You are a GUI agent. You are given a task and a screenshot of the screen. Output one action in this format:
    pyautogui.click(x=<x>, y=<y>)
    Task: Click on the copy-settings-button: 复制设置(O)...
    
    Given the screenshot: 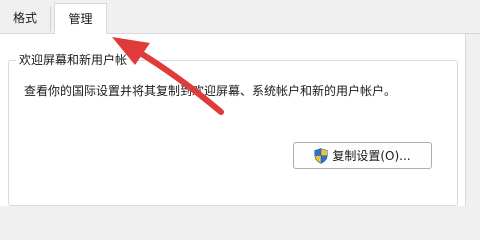 What is the action you would take?
    pyautogui.click(x=362, y=155)
    